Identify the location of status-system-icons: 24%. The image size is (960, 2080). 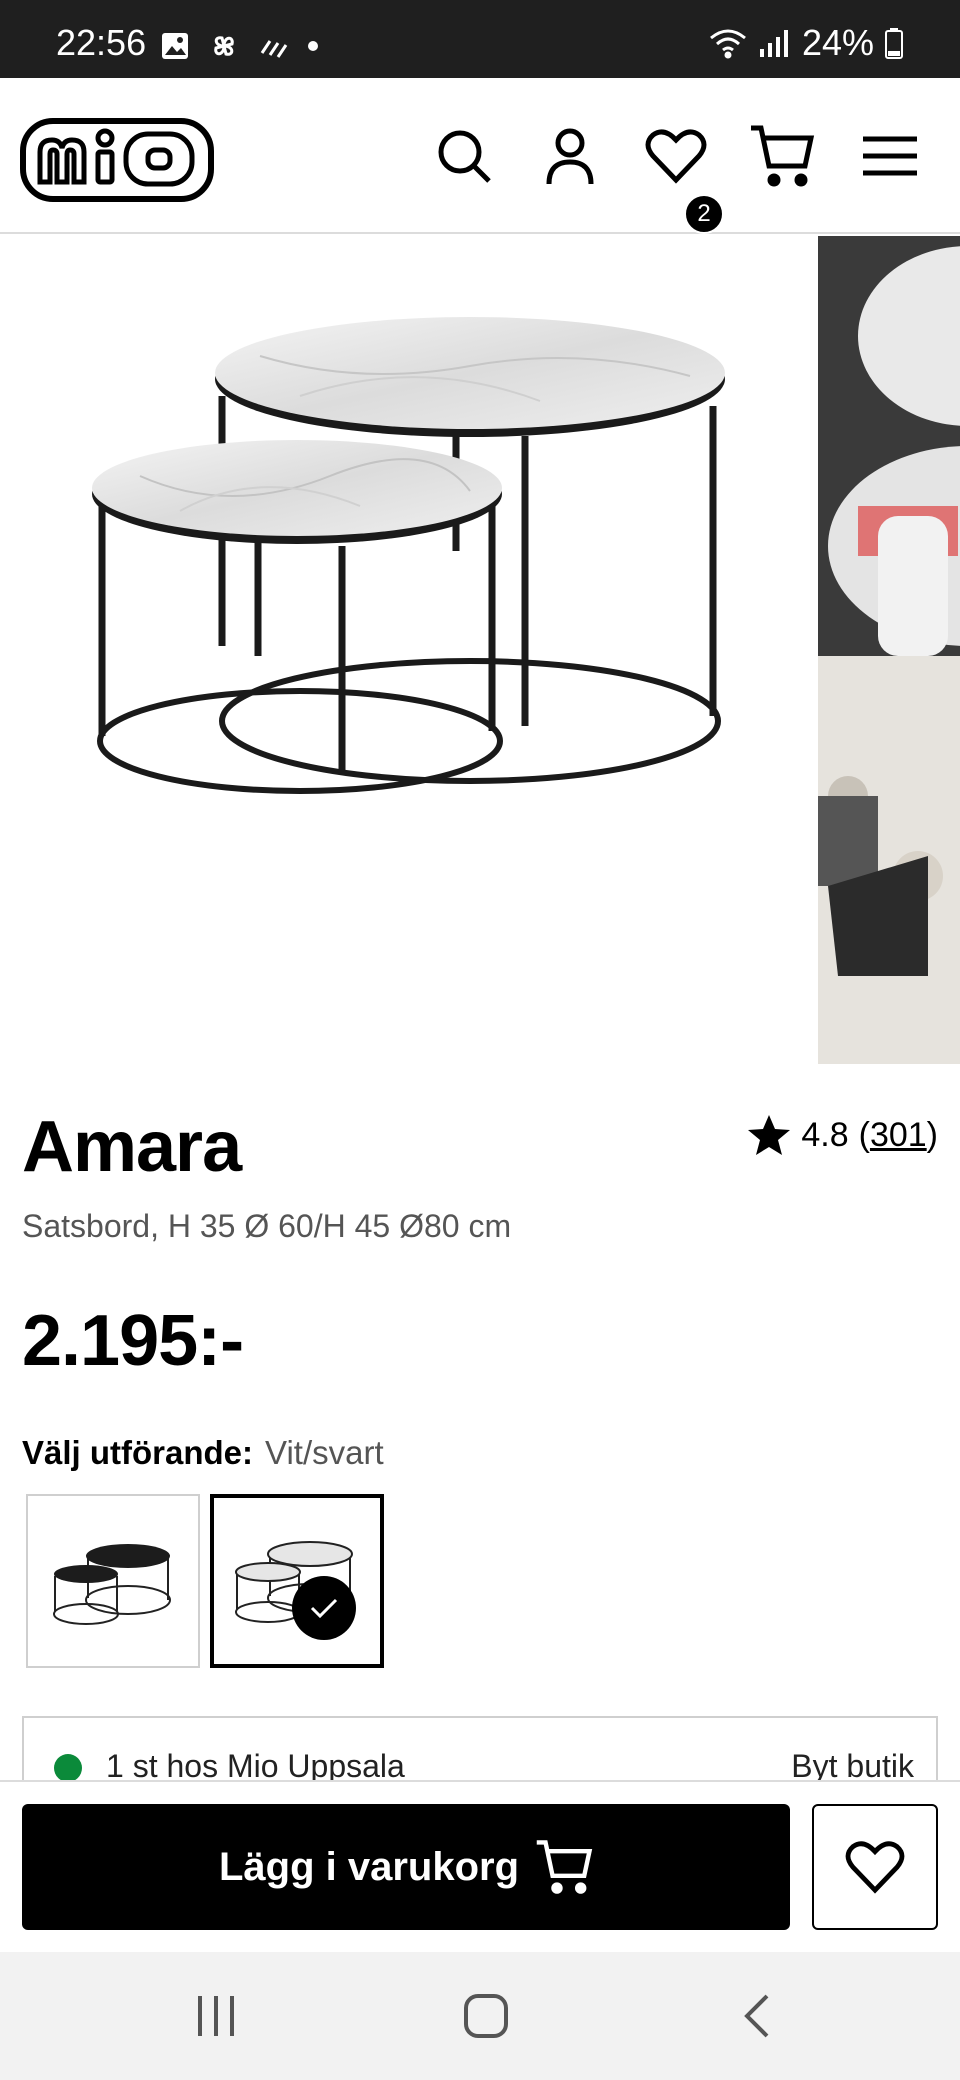
(806, 43).